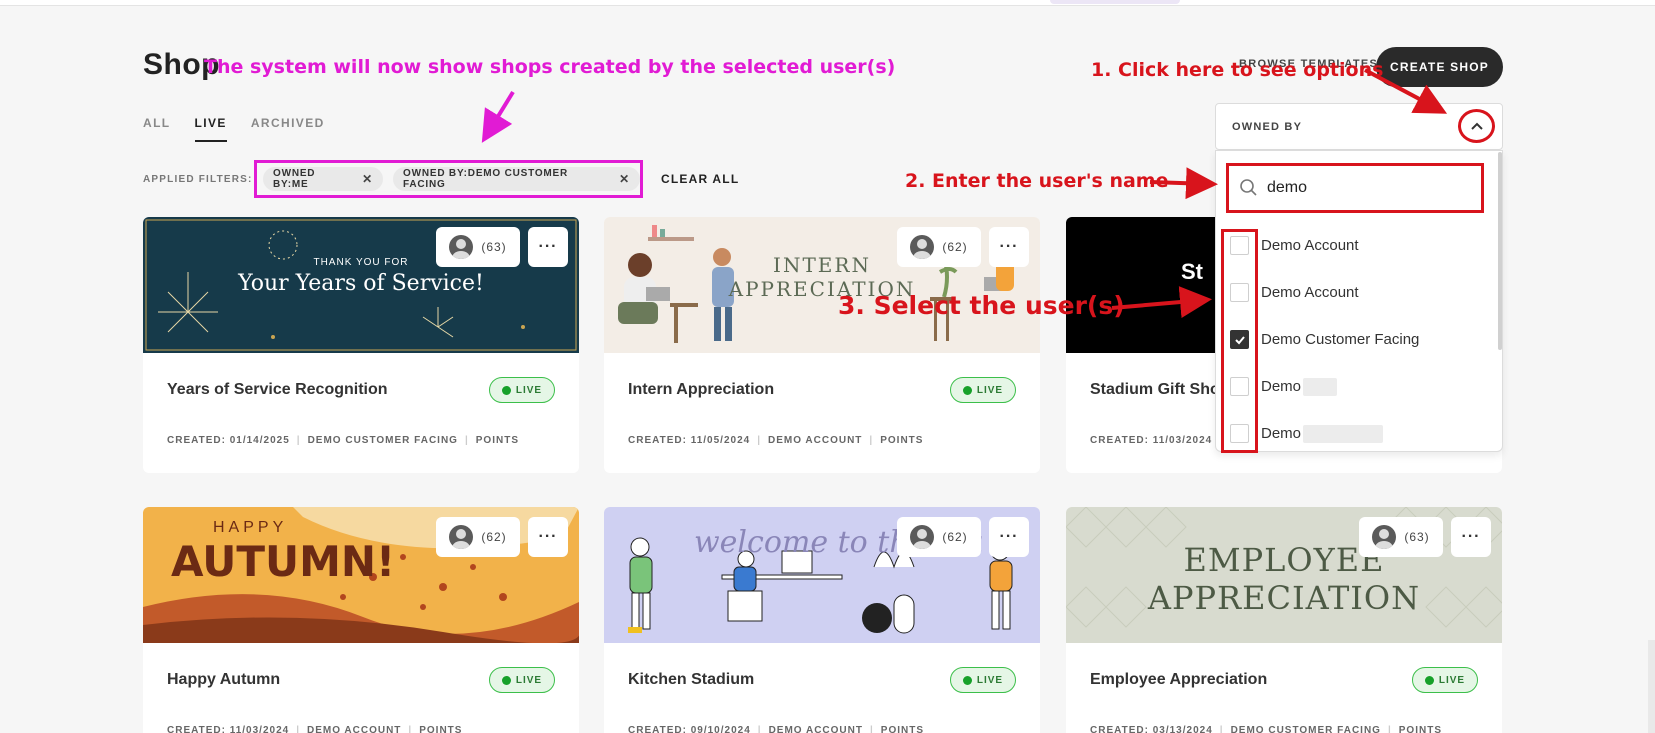  Describe the element at coordinates (1476, 126) in the screenshot. I see `chevron-up-icon` at that location.